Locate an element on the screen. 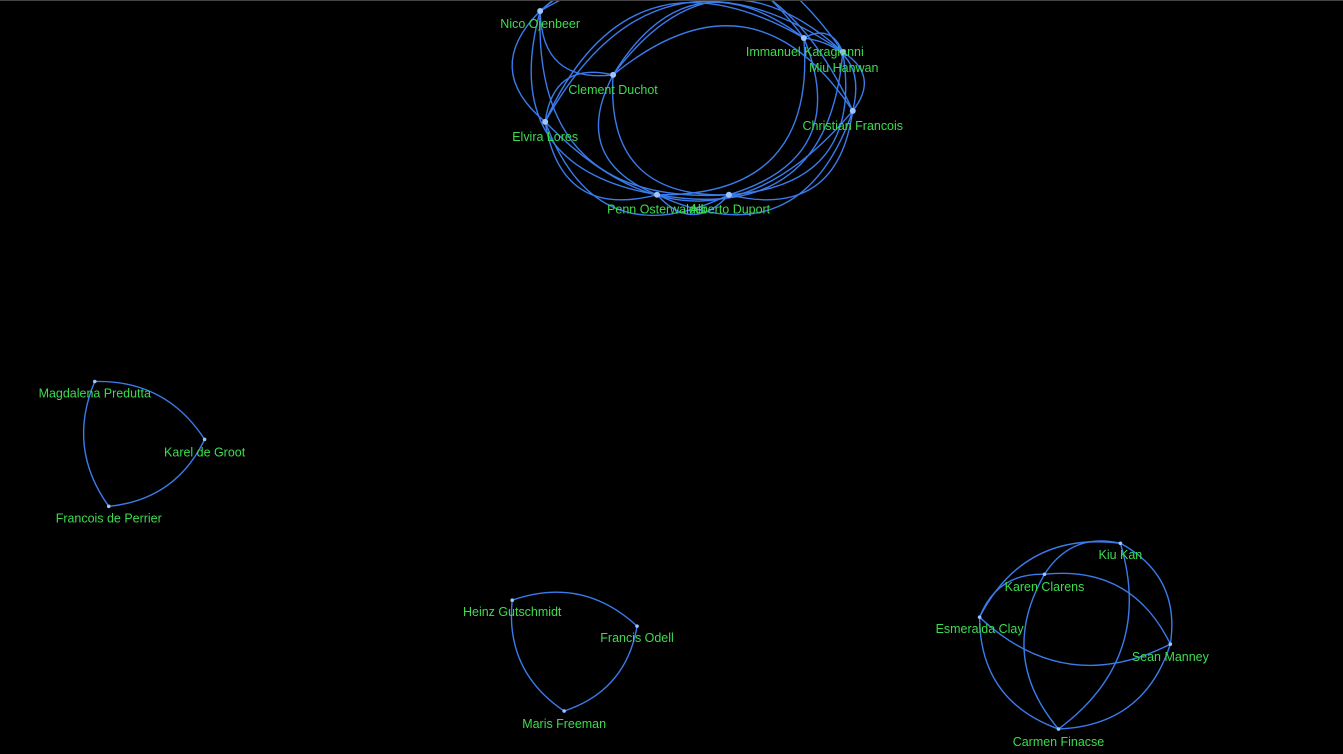  node-francois-de-perrier is located at coordinates (108, 506).